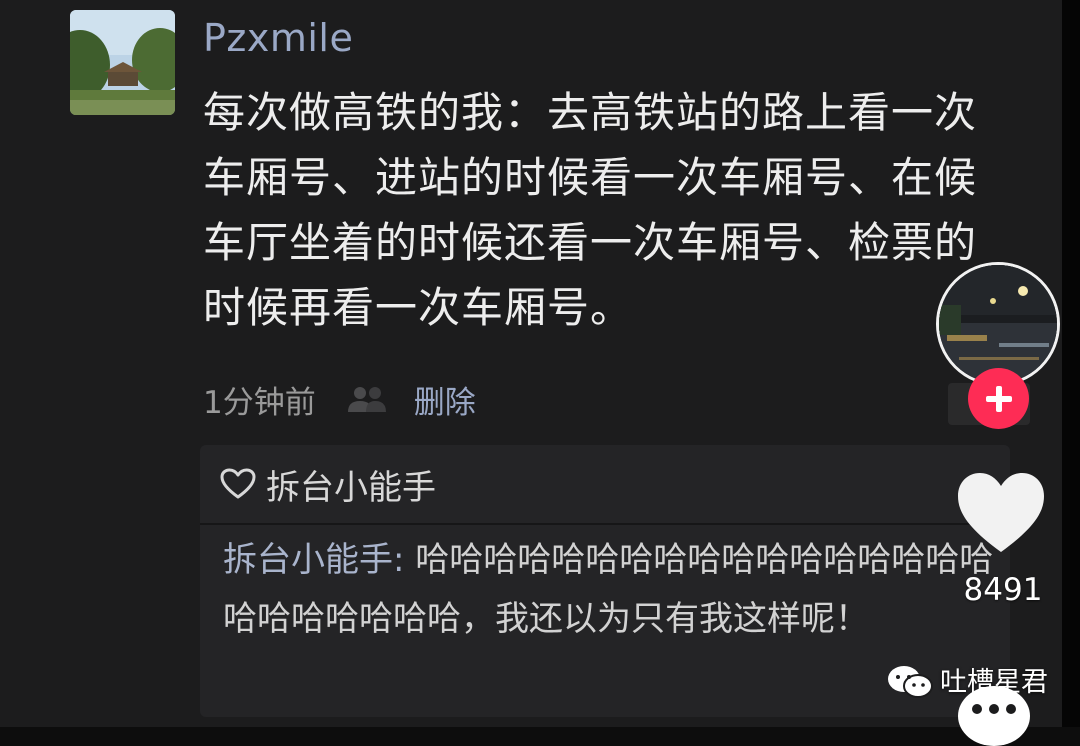 The width and height of the screenshot is (1080, 746). I want to click on comment-meta: 1分钟前 删除, so click(339, 399).